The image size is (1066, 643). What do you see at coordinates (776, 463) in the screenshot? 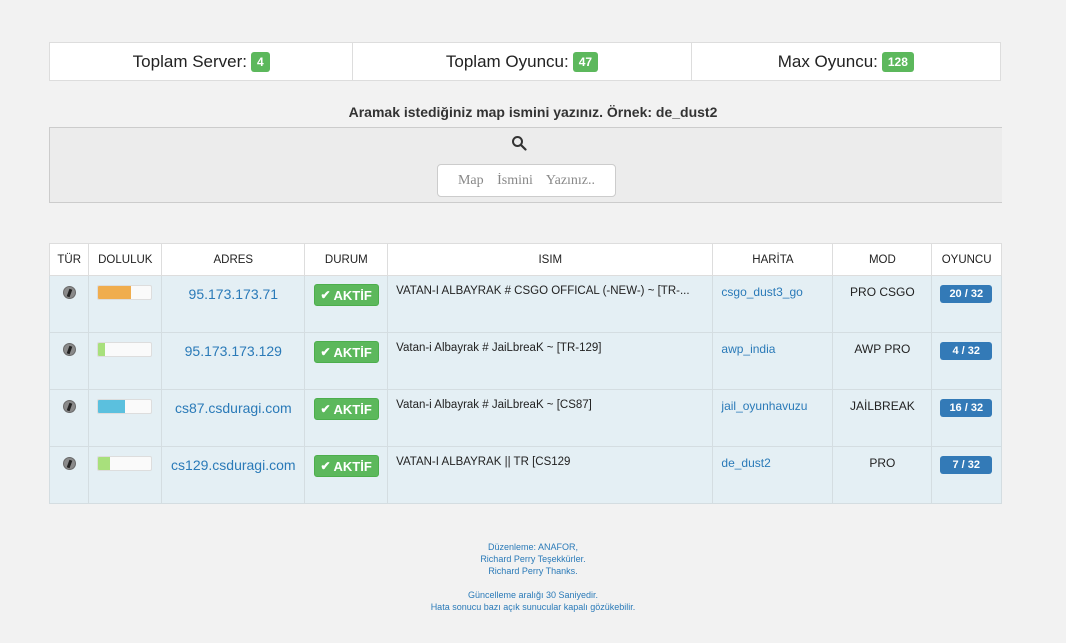
I see `map-link: de_dust2` at bounding box center [776, 463].